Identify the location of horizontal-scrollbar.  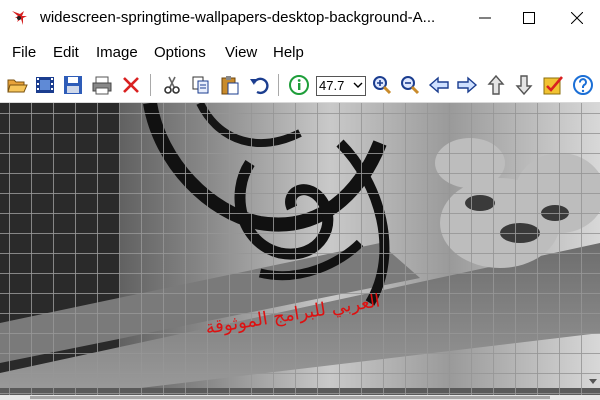
(300, 397).